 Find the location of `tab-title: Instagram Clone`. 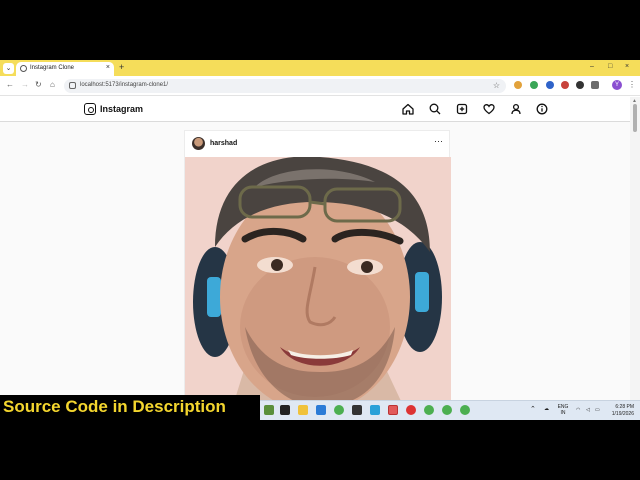

tab-title: Instagram Clone is located at coordinates (52, 68).